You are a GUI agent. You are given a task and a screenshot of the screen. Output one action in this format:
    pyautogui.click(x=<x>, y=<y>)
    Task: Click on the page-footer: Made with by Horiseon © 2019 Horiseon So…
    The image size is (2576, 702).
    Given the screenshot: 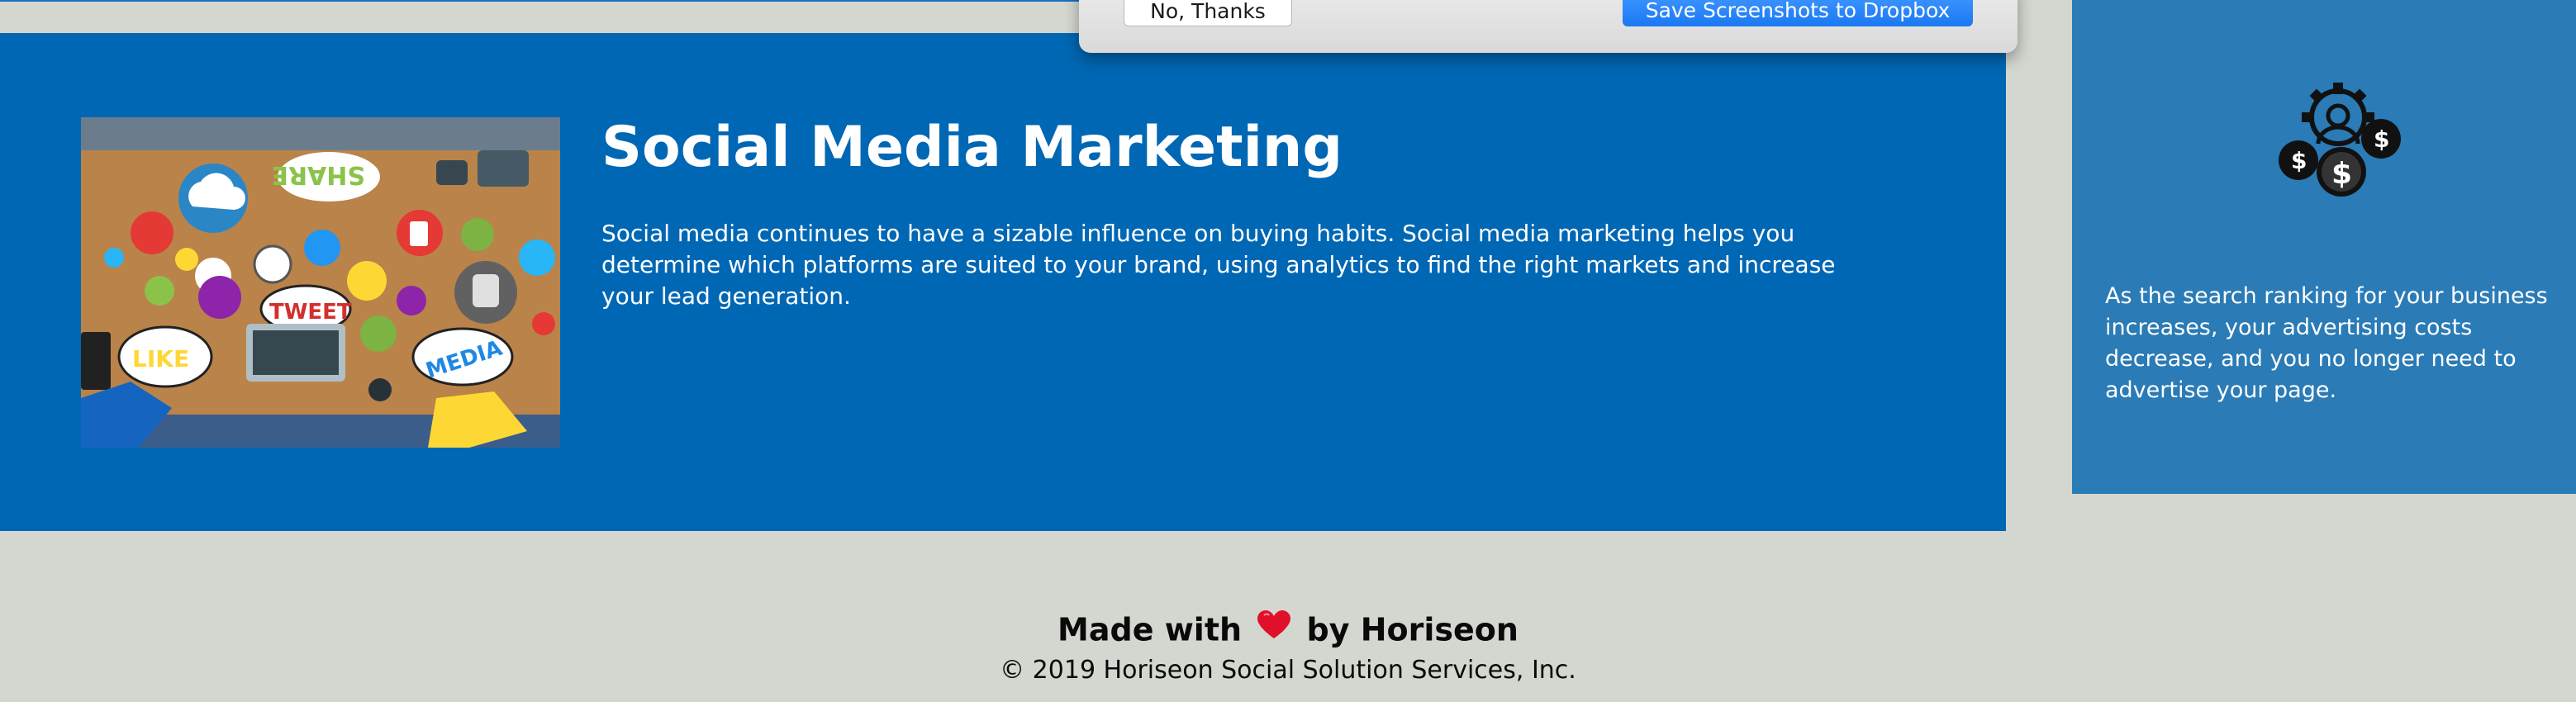 What is the action you would take?
    pyautogui.click(x=1288, y=649)
    